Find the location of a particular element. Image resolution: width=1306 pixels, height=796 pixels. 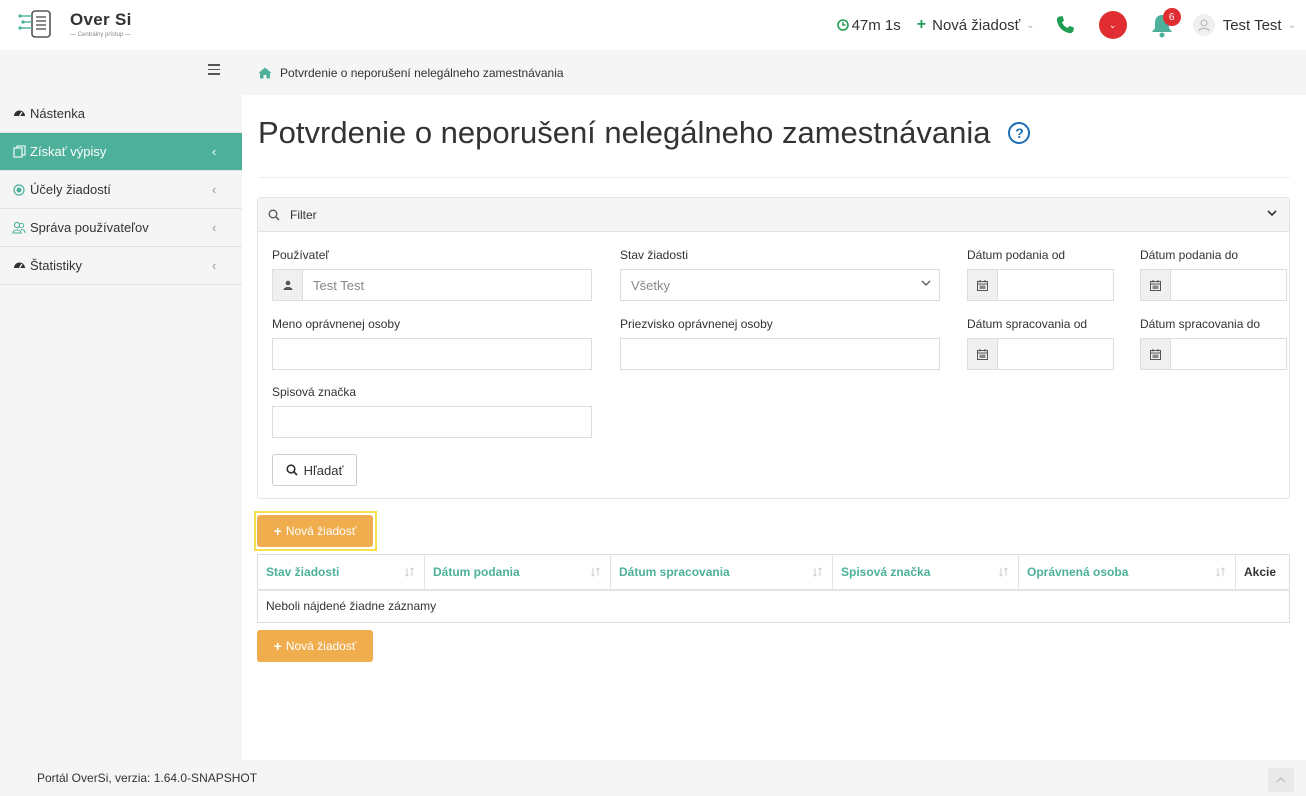

last-name-label: Priezvisko oprávnenej osoby is located at coordinates (696, 324).